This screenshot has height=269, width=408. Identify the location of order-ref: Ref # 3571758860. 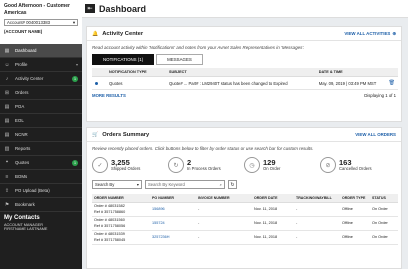
(110, 211).